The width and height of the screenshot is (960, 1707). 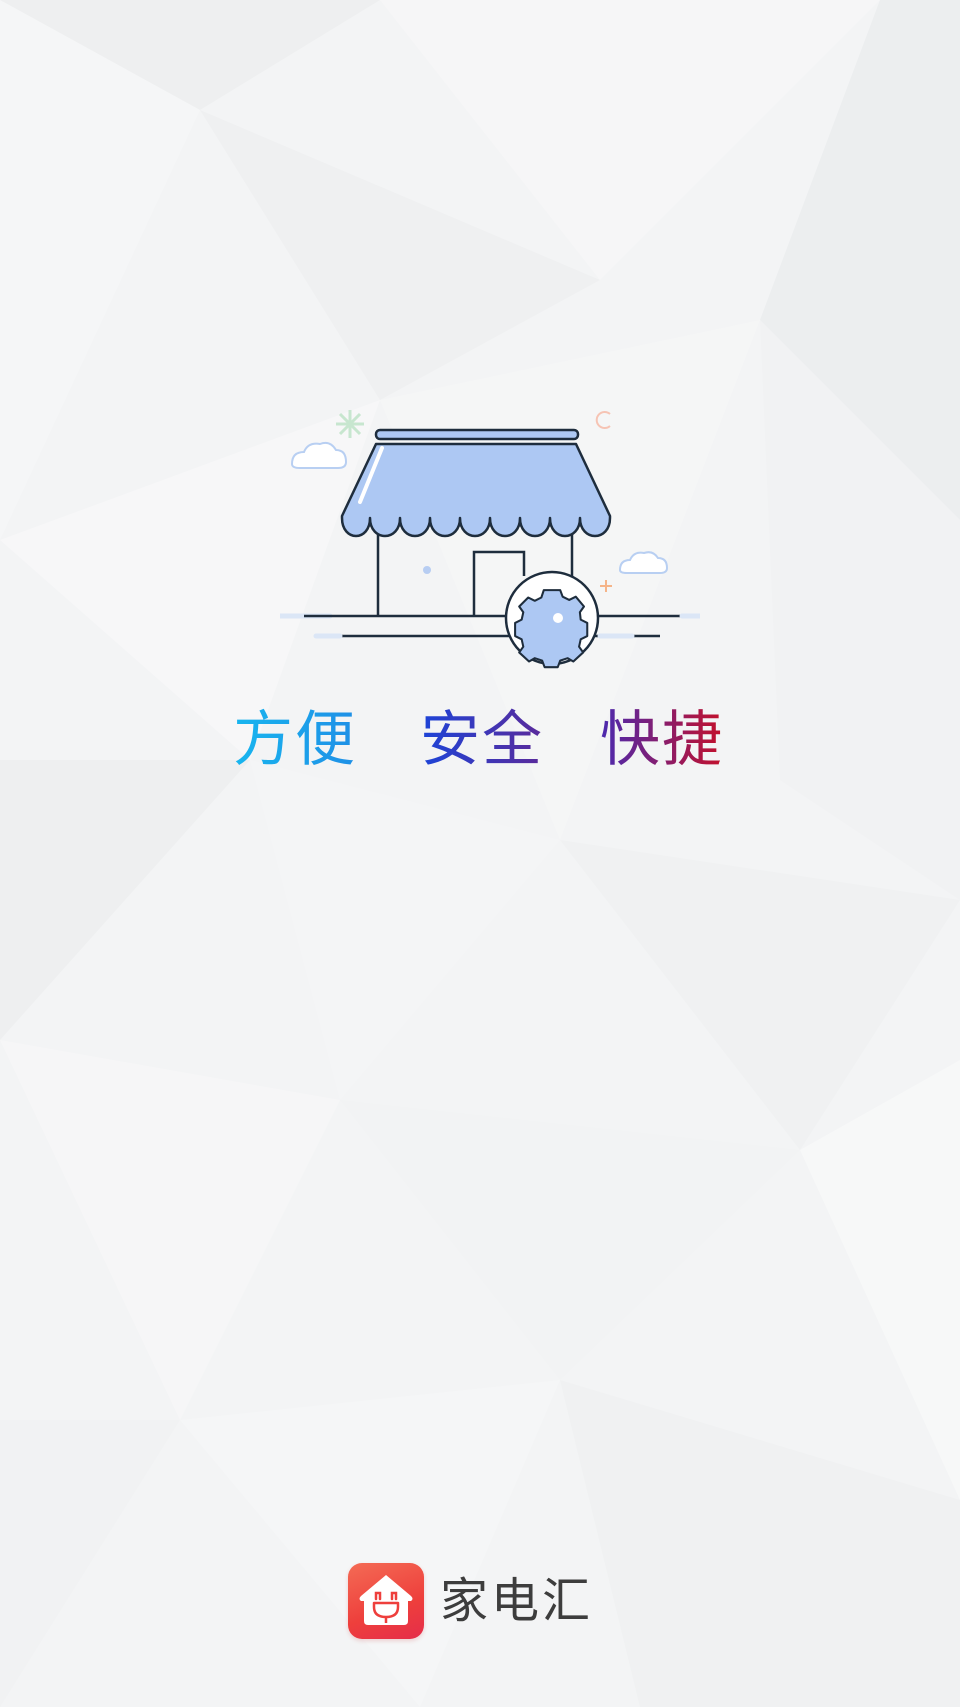 I want to click on slogan-fast: 快捷, so click(x=662, y=740).